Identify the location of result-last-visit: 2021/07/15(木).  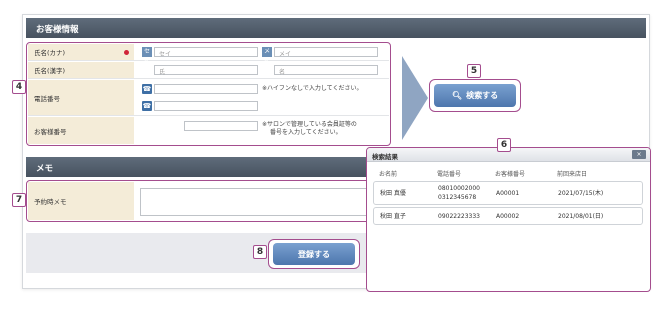
(581, 193).